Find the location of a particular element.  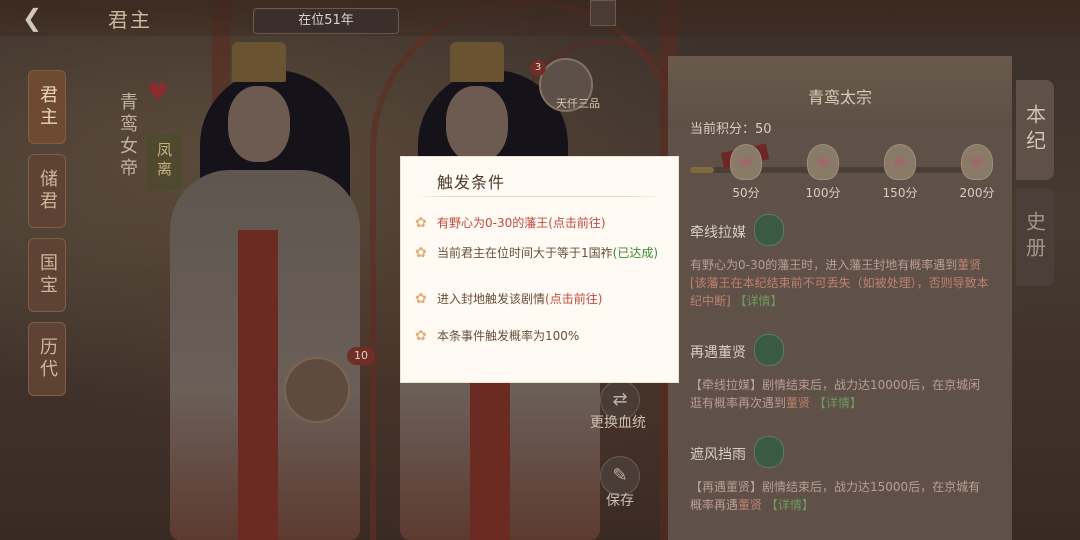

consort-rank-badge: 3 is located at coordinates (538, 68).